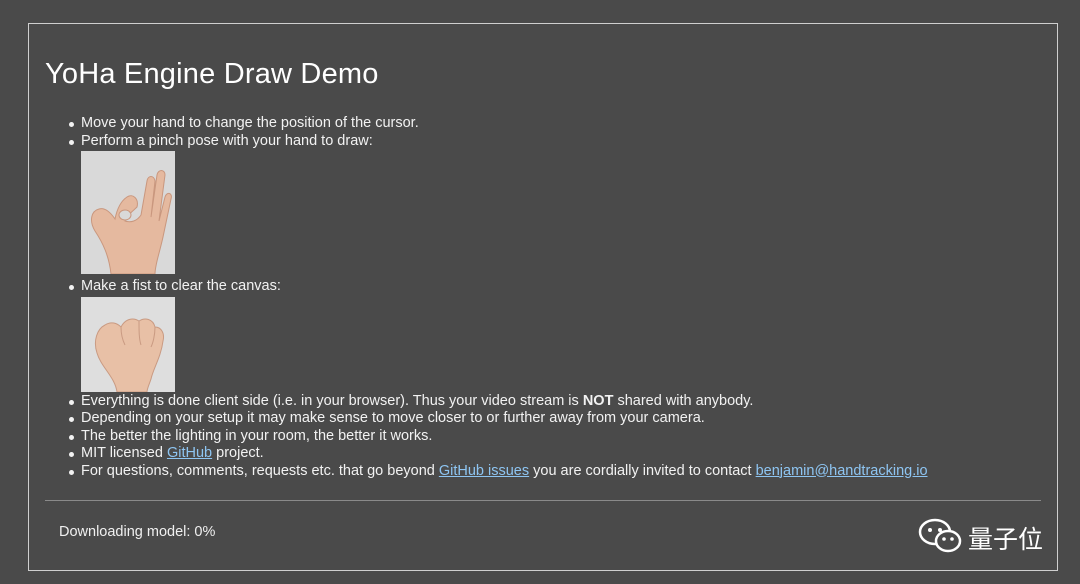  I want to click on watermark-text: 量子位, so click(1005, 539).